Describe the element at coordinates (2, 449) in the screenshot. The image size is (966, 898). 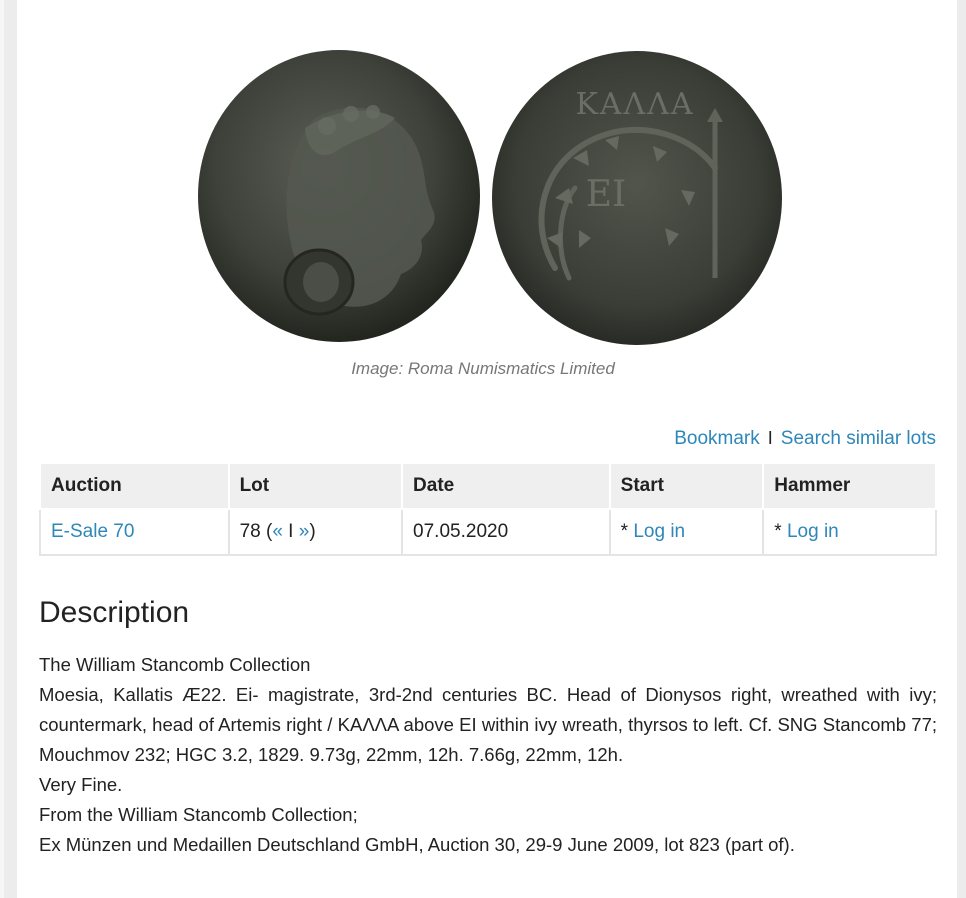
I see `page-left-edge` at that location.